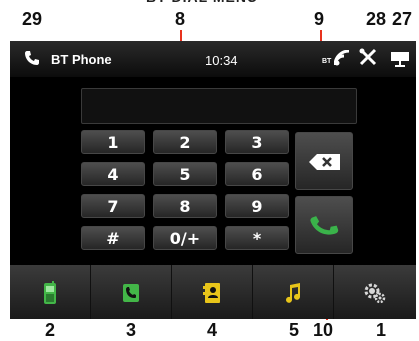 The height and width of the screenshot is (341, 419). Describe the element at coordinates (219, 106) in the screenshot. I see `number-display` at that location.